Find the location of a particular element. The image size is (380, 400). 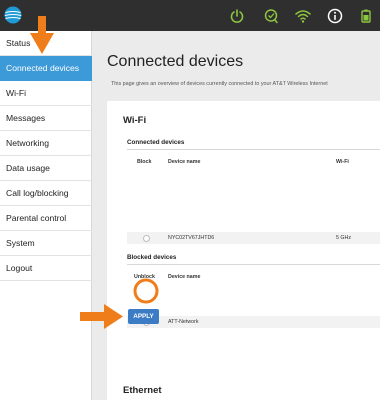

att-logo-icon is located at coordinates (13, 15).